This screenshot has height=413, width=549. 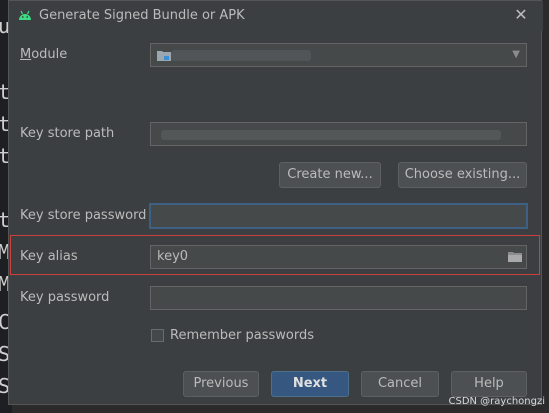 What do you see at coordinates (338, 55) in the screenshot?
I see `module-select: ▼` at bounding box center [338, 55].